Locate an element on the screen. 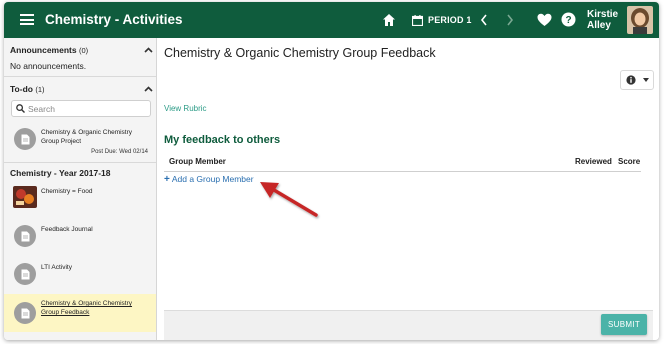 The width and height of the screenshot is (664, 344). period-label: PERIOD 1 is located at coordinates (450, 20).